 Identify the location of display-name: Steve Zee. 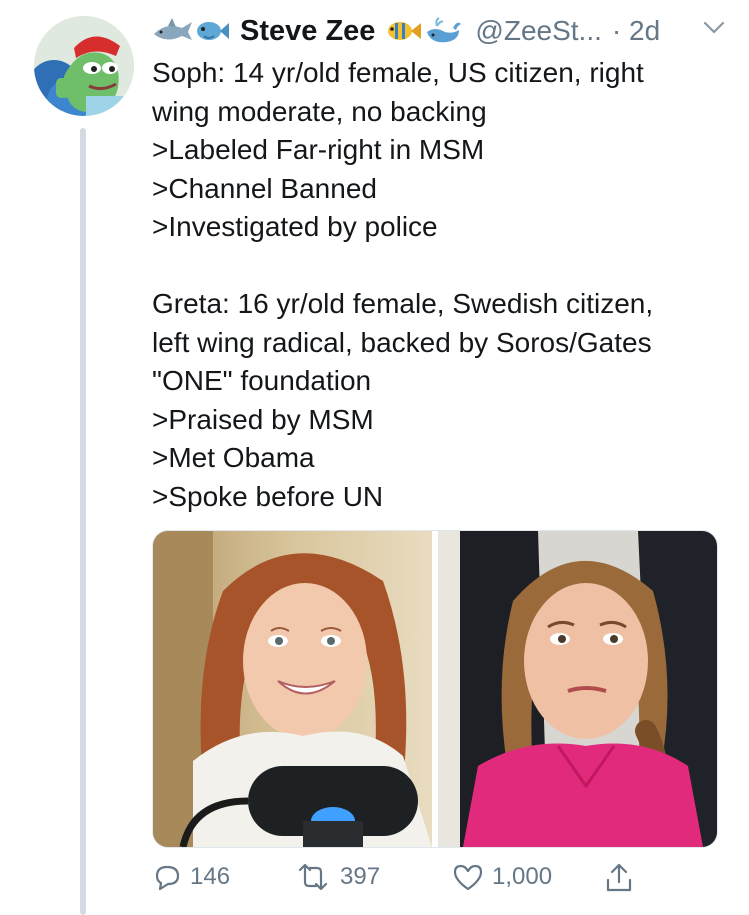
(307, 31).